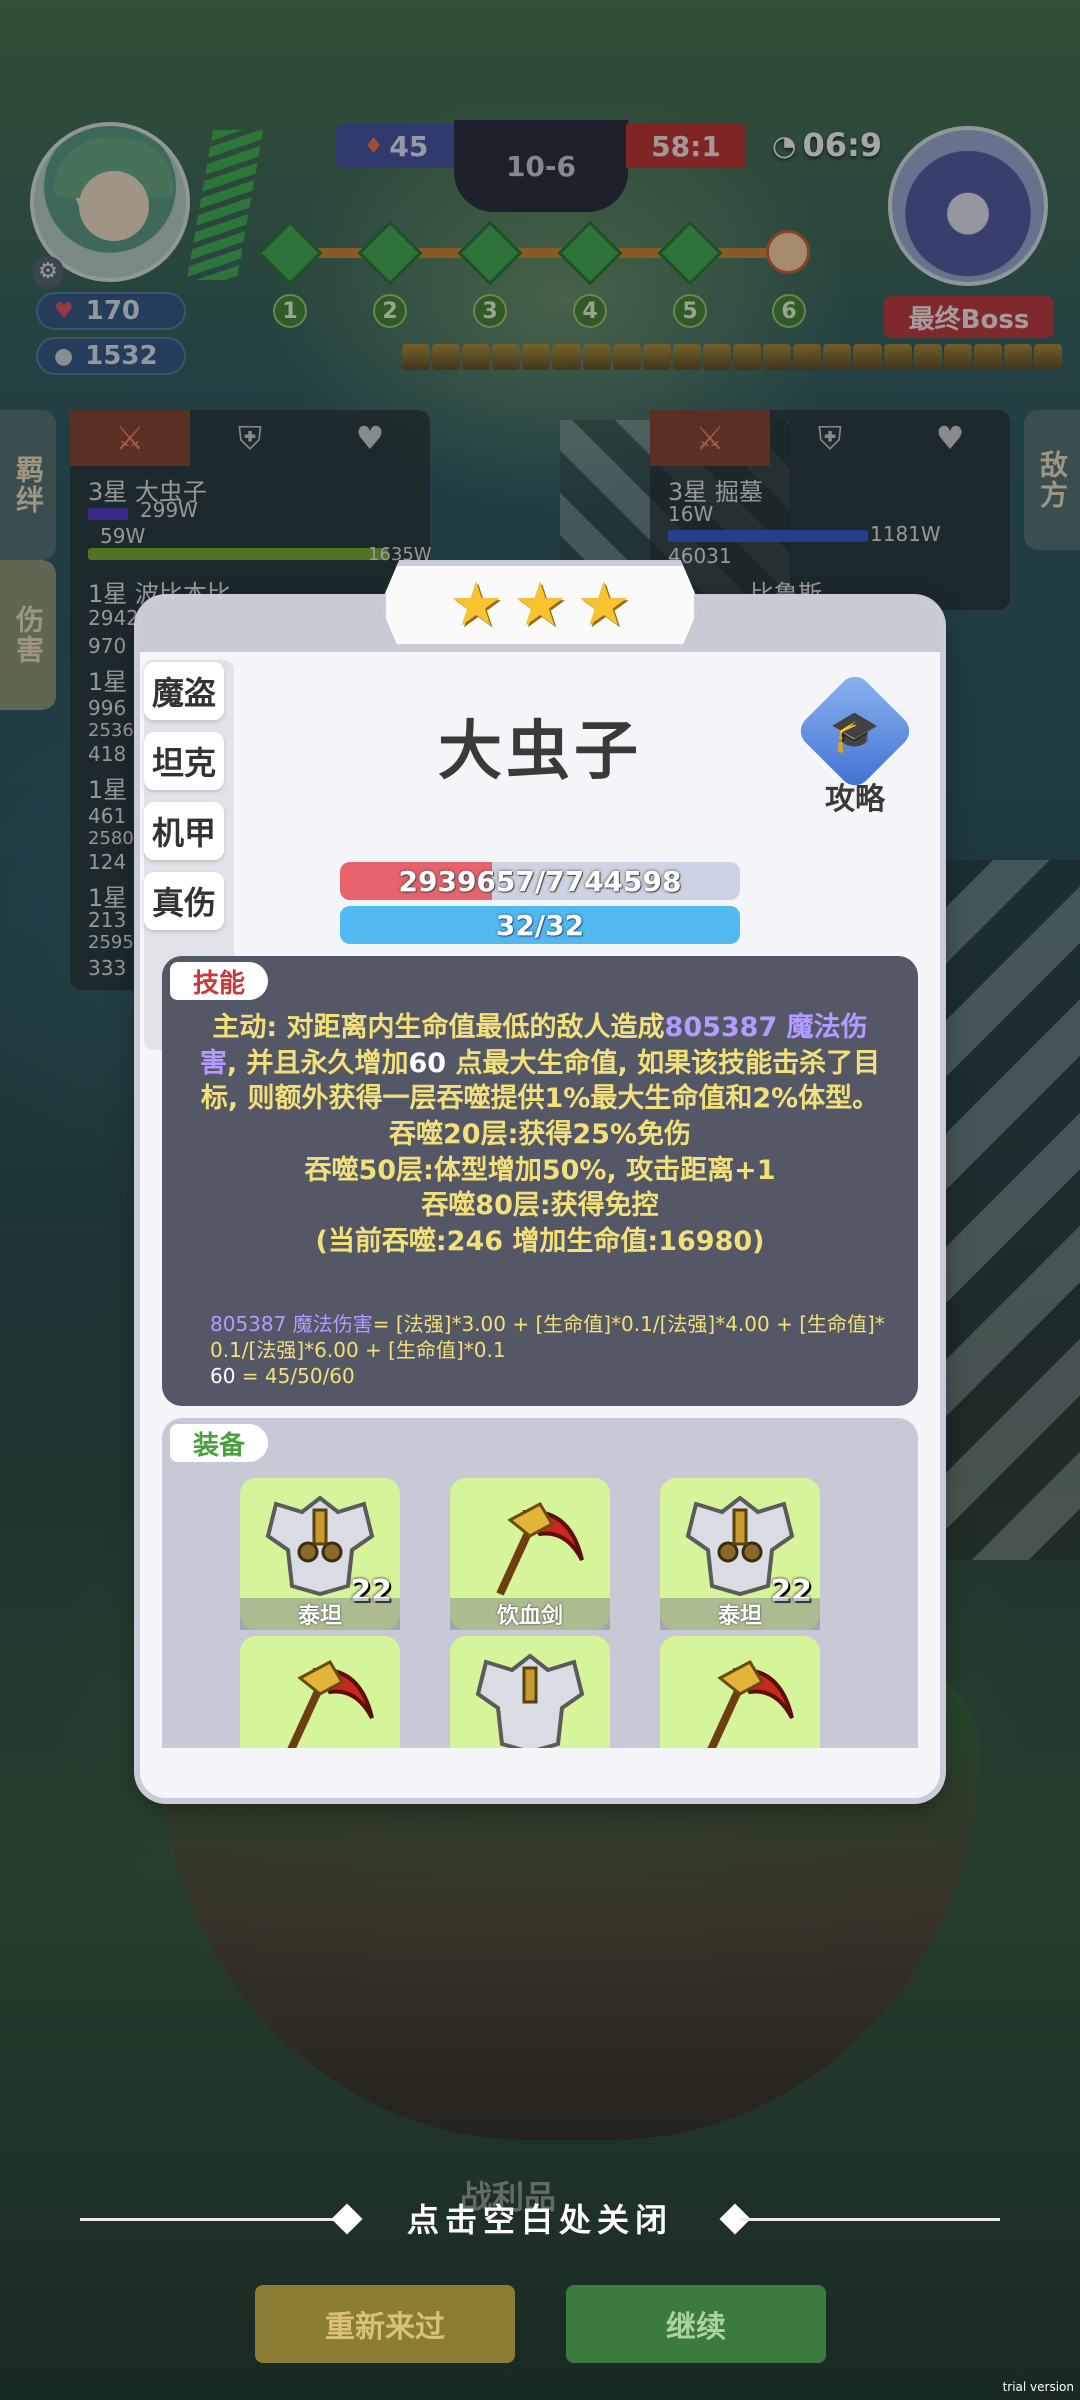 This screenshot has height=2400, width=1080. I want to click on continue-button: 继续, so click(696, 2324).